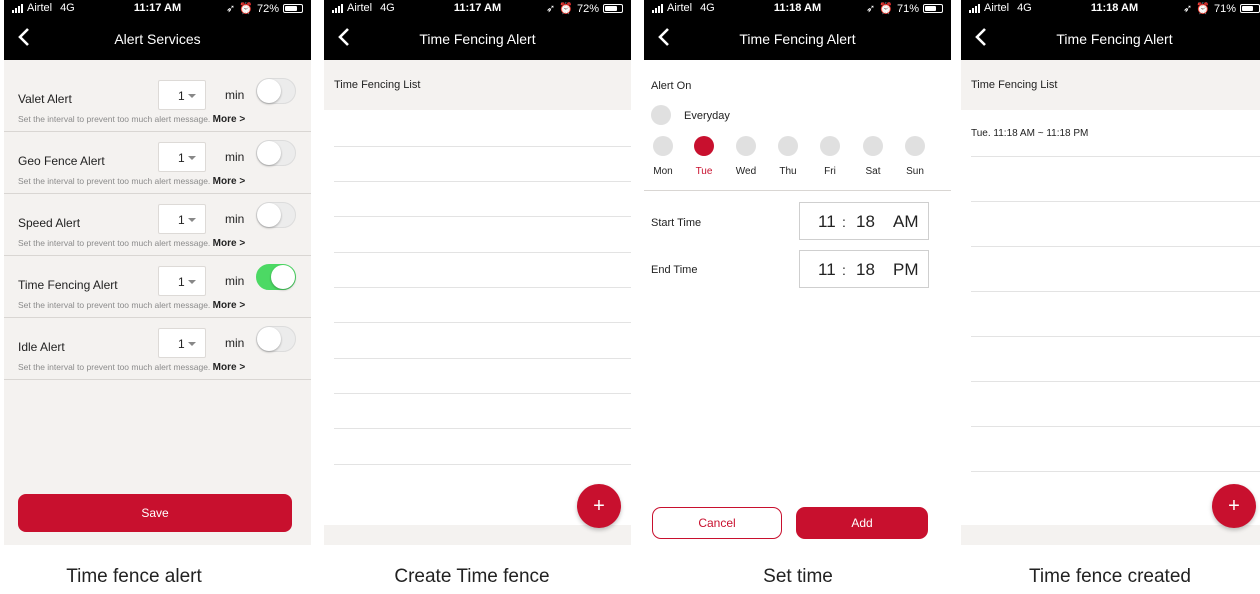 This screenshot has width=1260, height=594. Describe the element at coordinates (661, 115) in the screenshot. I see `everyday-radio` at that location.